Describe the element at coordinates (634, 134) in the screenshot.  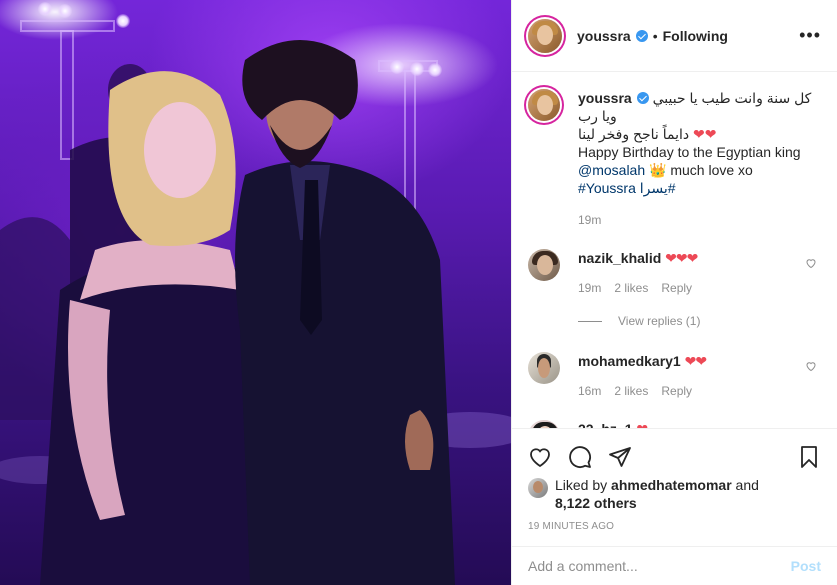
I see `caption-arabic-line2: دايماً ناجح وفخر لينا` at that location.